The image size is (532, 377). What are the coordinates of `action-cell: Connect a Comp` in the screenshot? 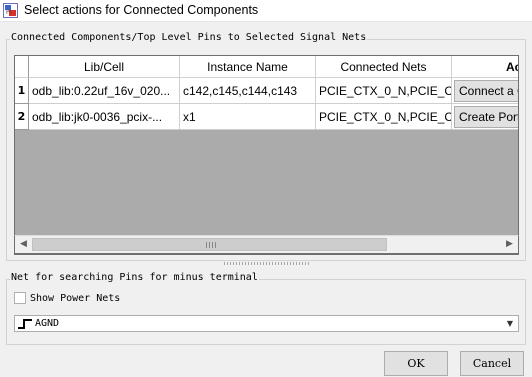 It's located at (485, 91).